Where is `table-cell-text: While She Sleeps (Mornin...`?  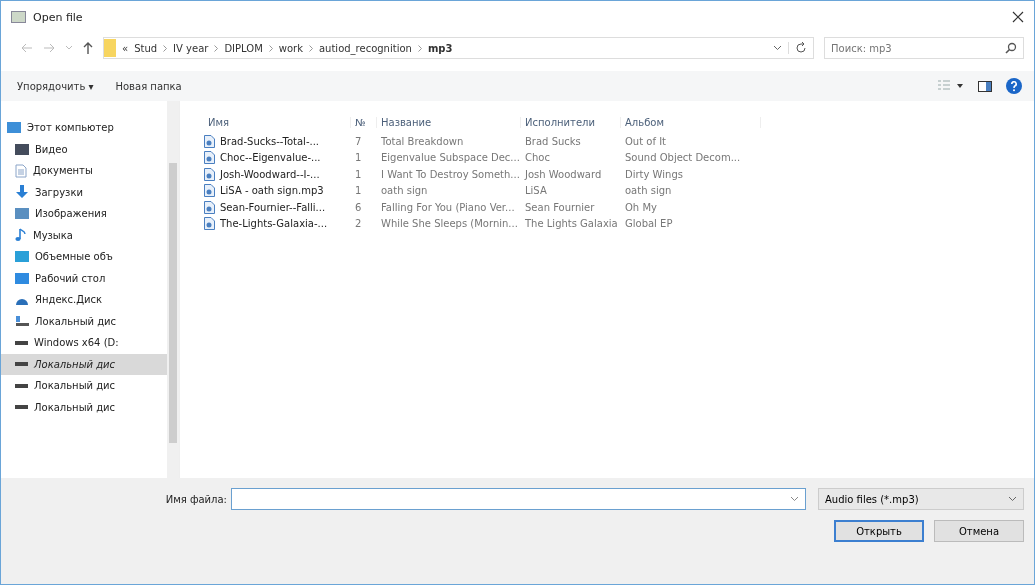
table-cell-text: While She Sleeps (Mornin... is located at coordinates (449, 224).